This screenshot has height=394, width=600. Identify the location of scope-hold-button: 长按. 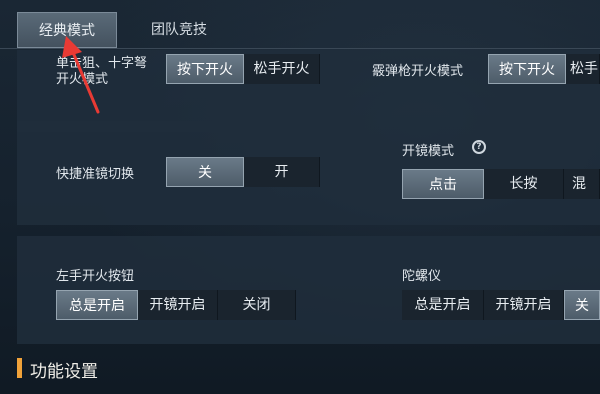
(524, 184).